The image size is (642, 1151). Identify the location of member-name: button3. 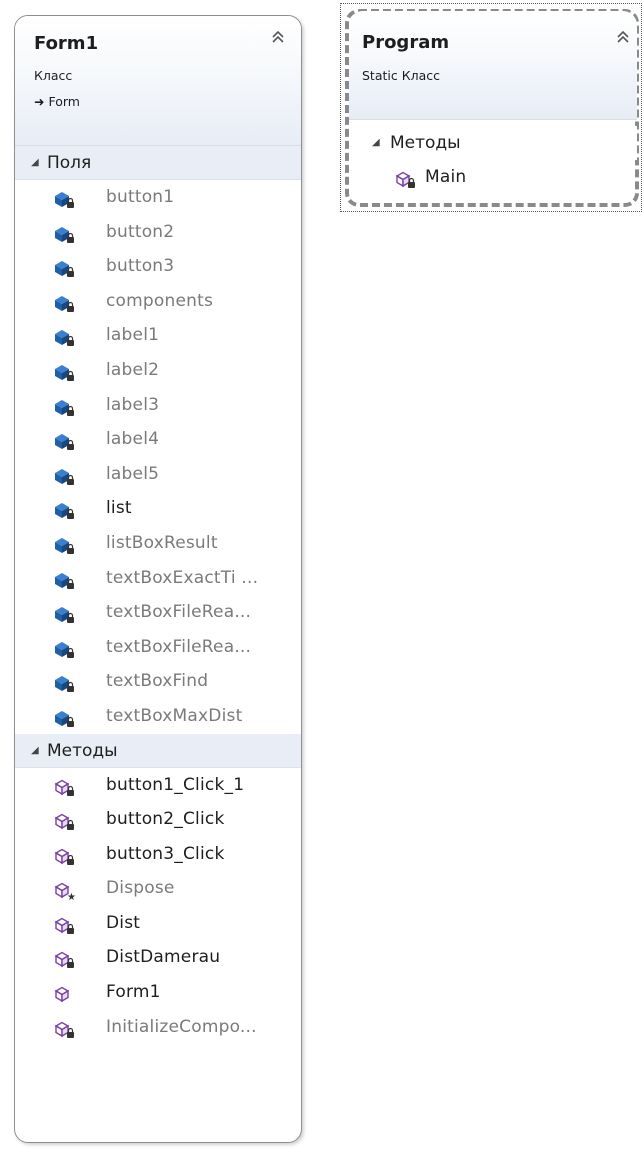
(140, 266).